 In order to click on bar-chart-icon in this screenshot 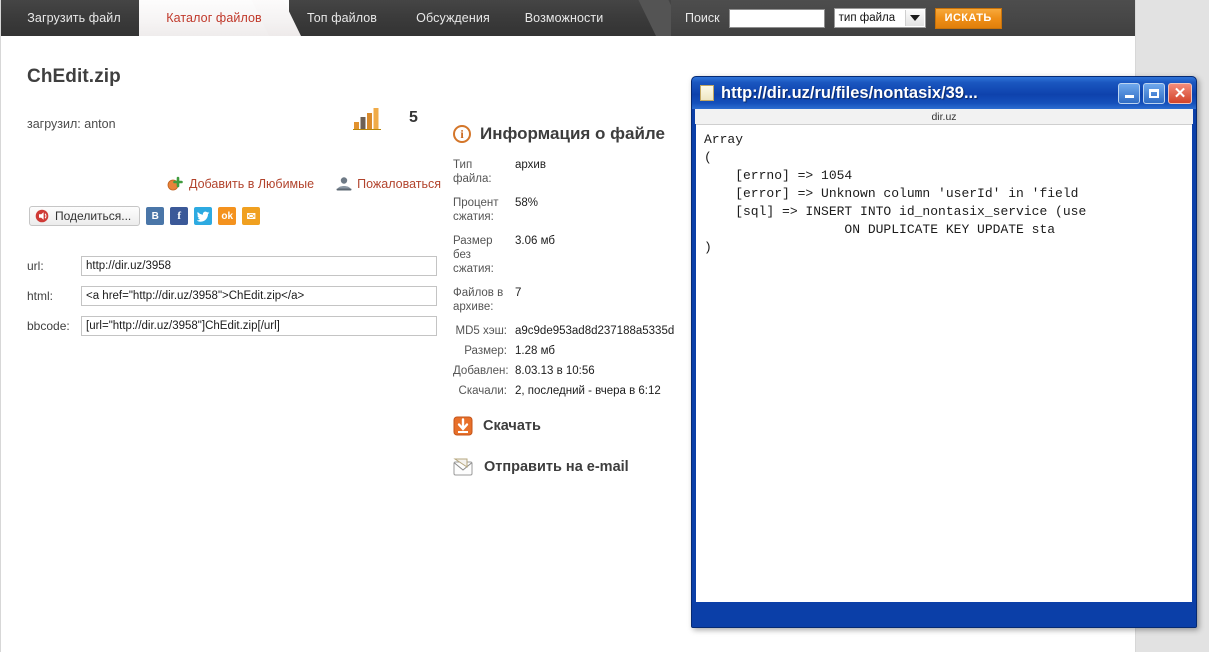, I will do `click(368, 118)`.